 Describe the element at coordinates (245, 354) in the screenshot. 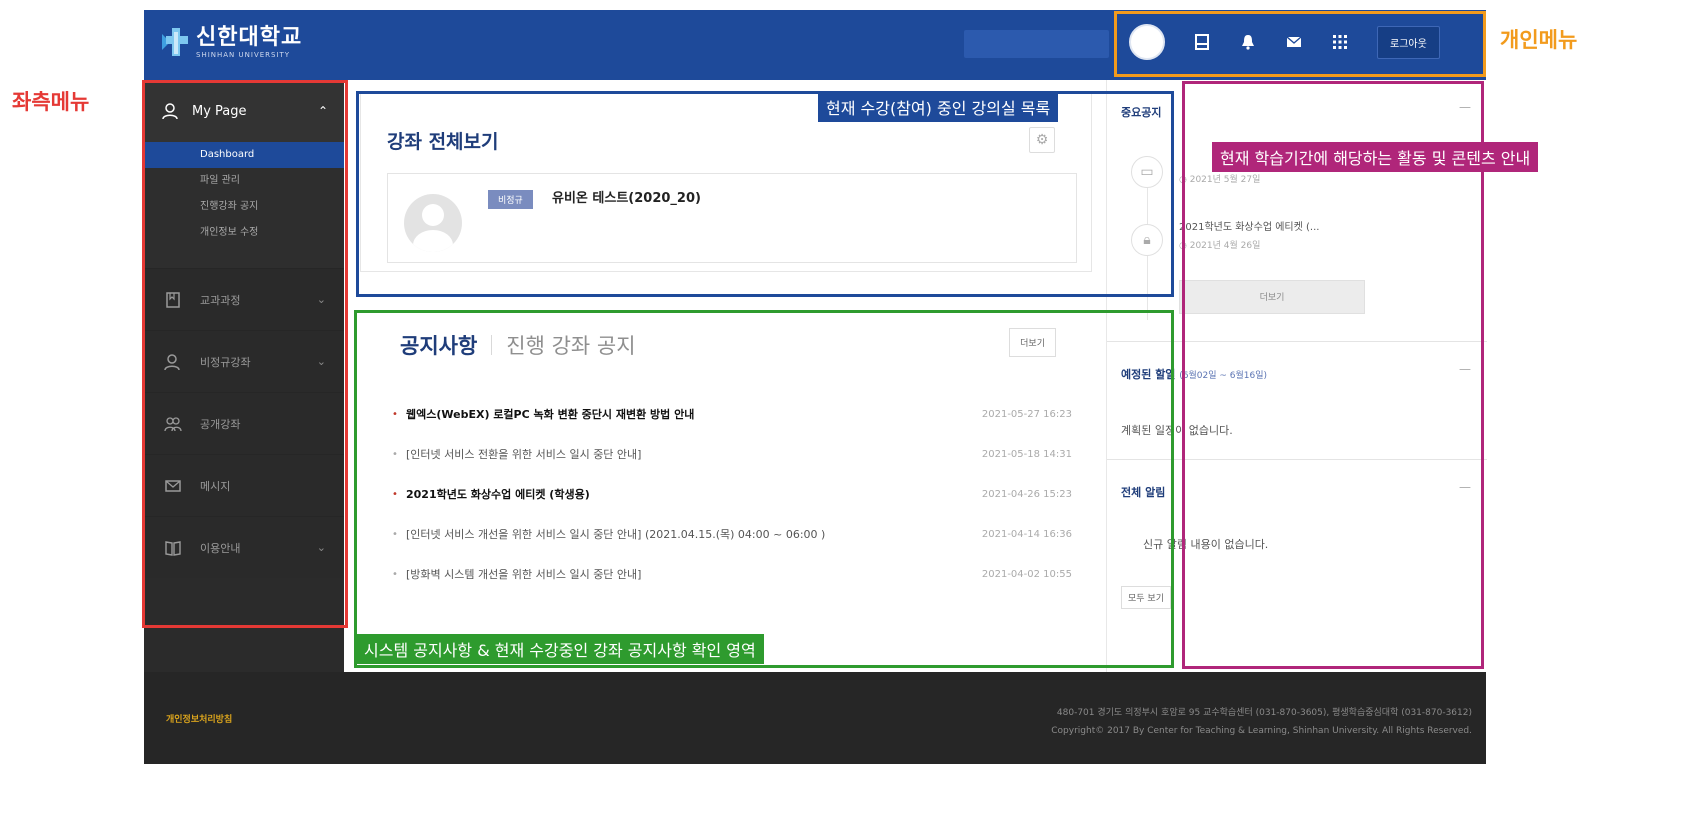

I see `annotation-left-menu-box` at that location.